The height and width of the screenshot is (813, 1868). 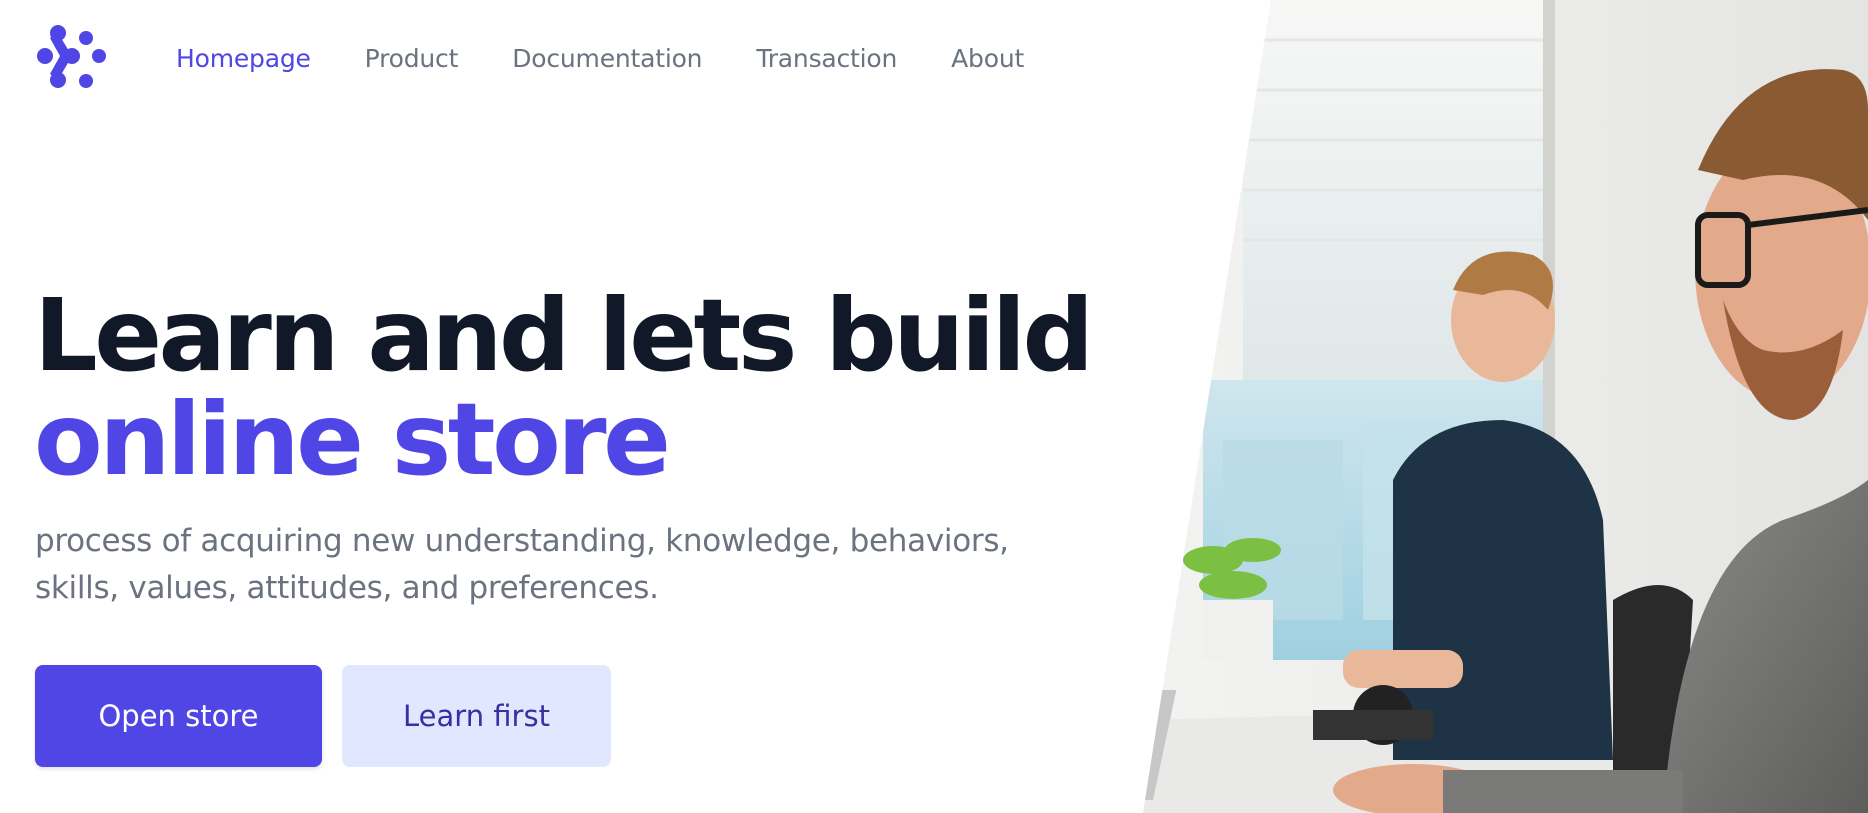 I want to click on hero-title-line2: online store, so click(x=352, y=439).